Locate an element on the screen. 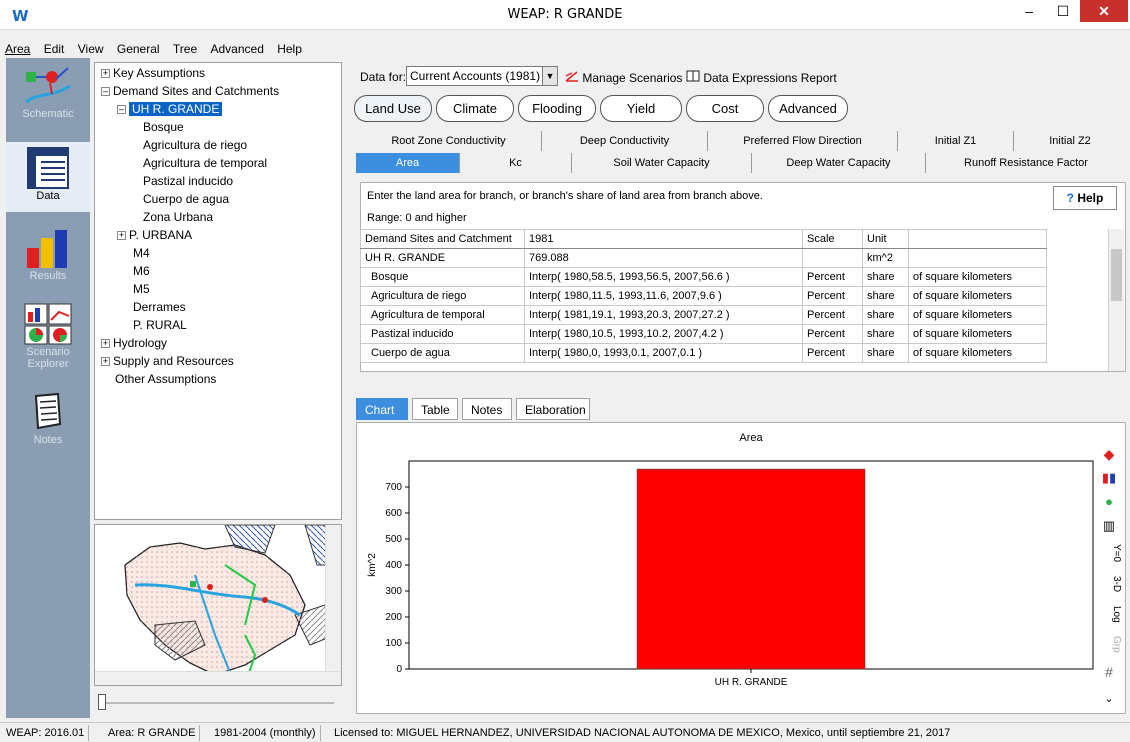  data-view-button: Data is located at coordinates (48, 177).